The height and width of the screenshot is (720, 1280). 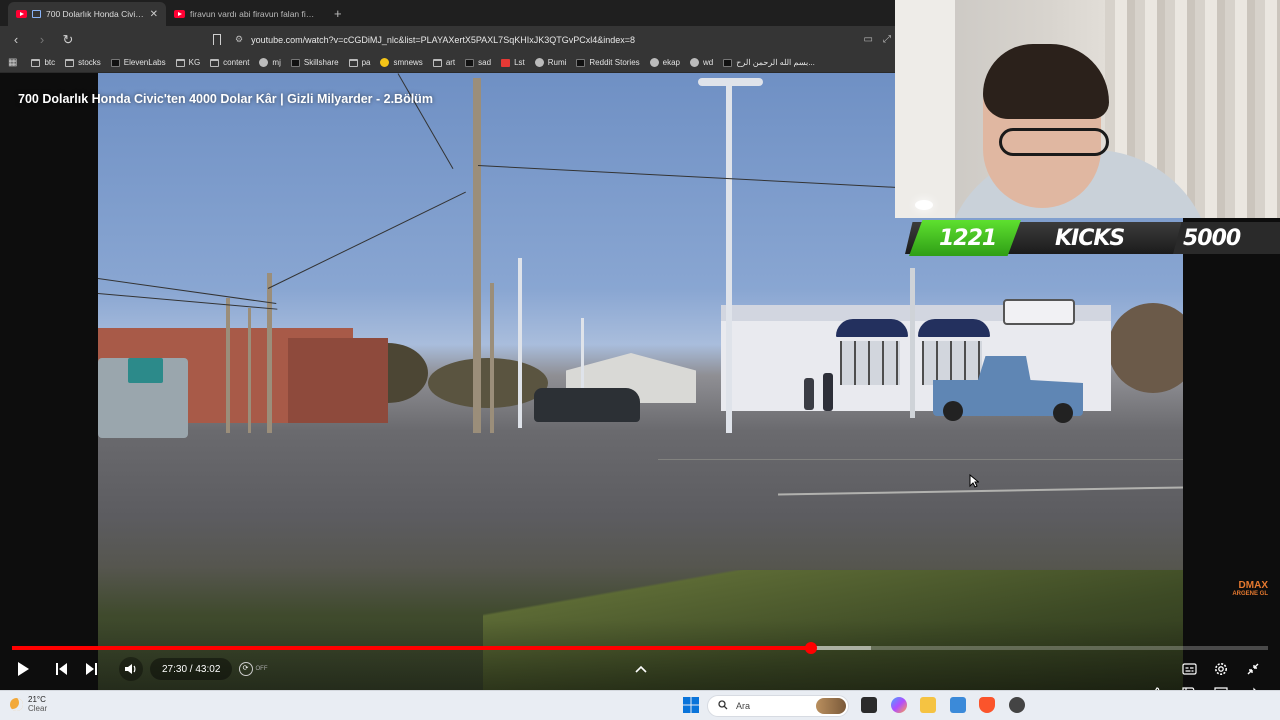 I want to click on bookmark-label: btc, so click(x=50, y=62).